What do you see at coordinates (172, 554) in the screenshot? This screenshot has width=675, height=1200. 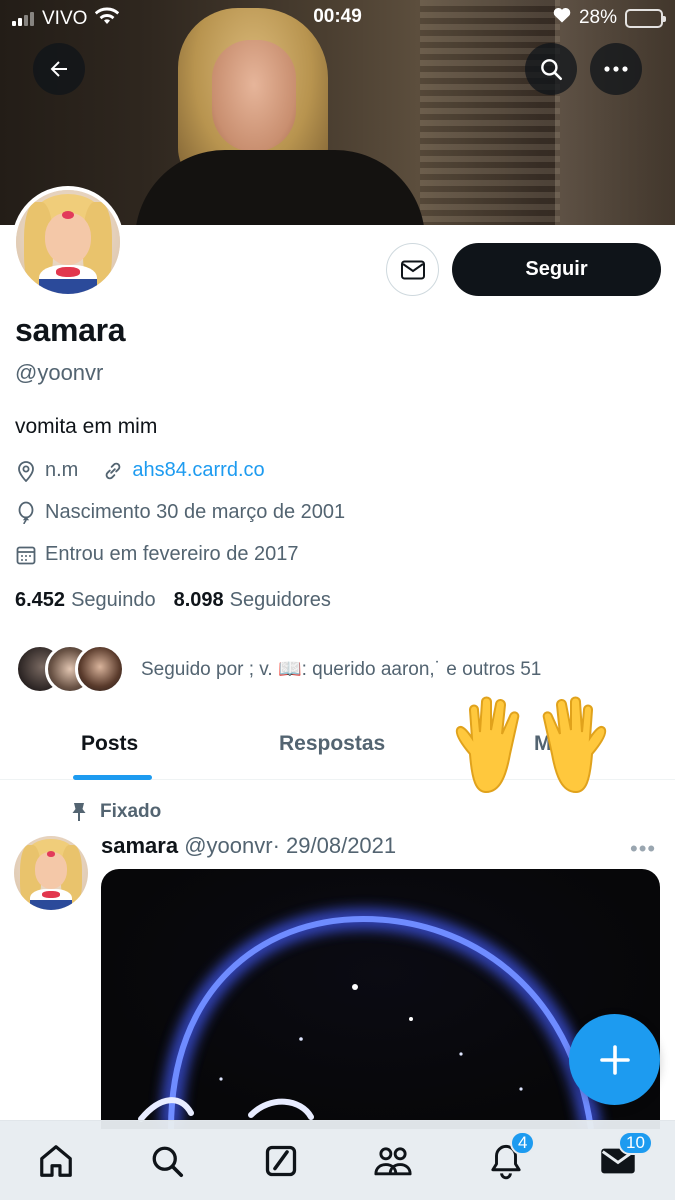 I see `joined-text: Entrou em fevereiro de 2017` at bounding box center [172, 554].